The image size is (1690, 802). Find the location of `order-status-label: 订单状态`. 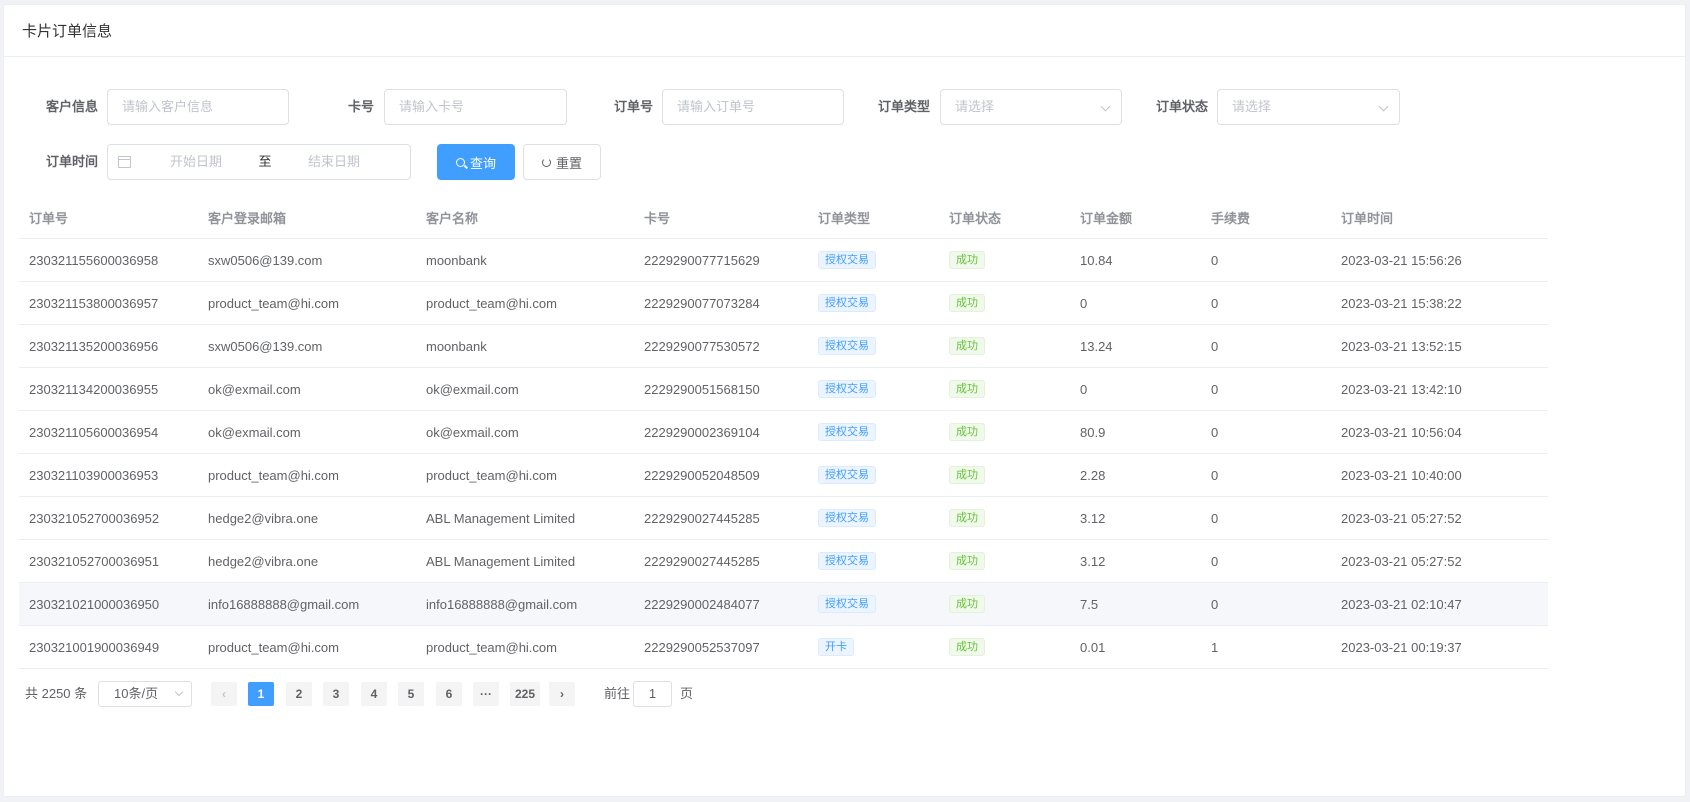

order-status-label: 订单状态 is located at coordinates (1181, 106).